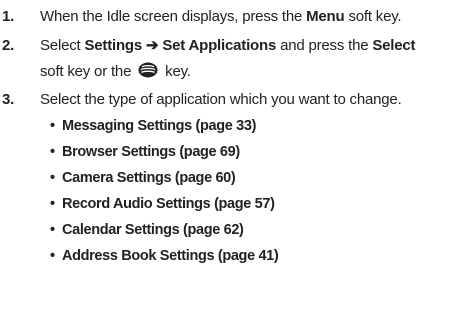 The width and height of the screenshot is (472, 310). I want to click on list-item-address-book-settings: • Address Book Settings (page 41), so click(260, 256).